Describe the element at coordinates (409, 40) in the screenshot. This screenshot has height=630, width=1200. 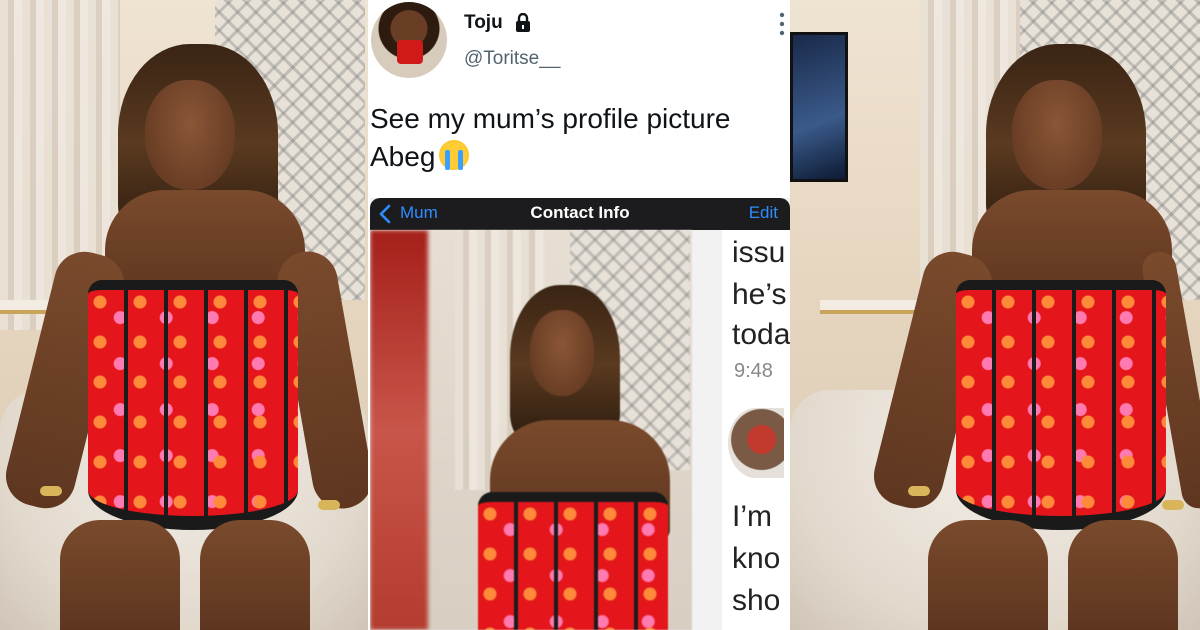
I see `avatar` at that location.